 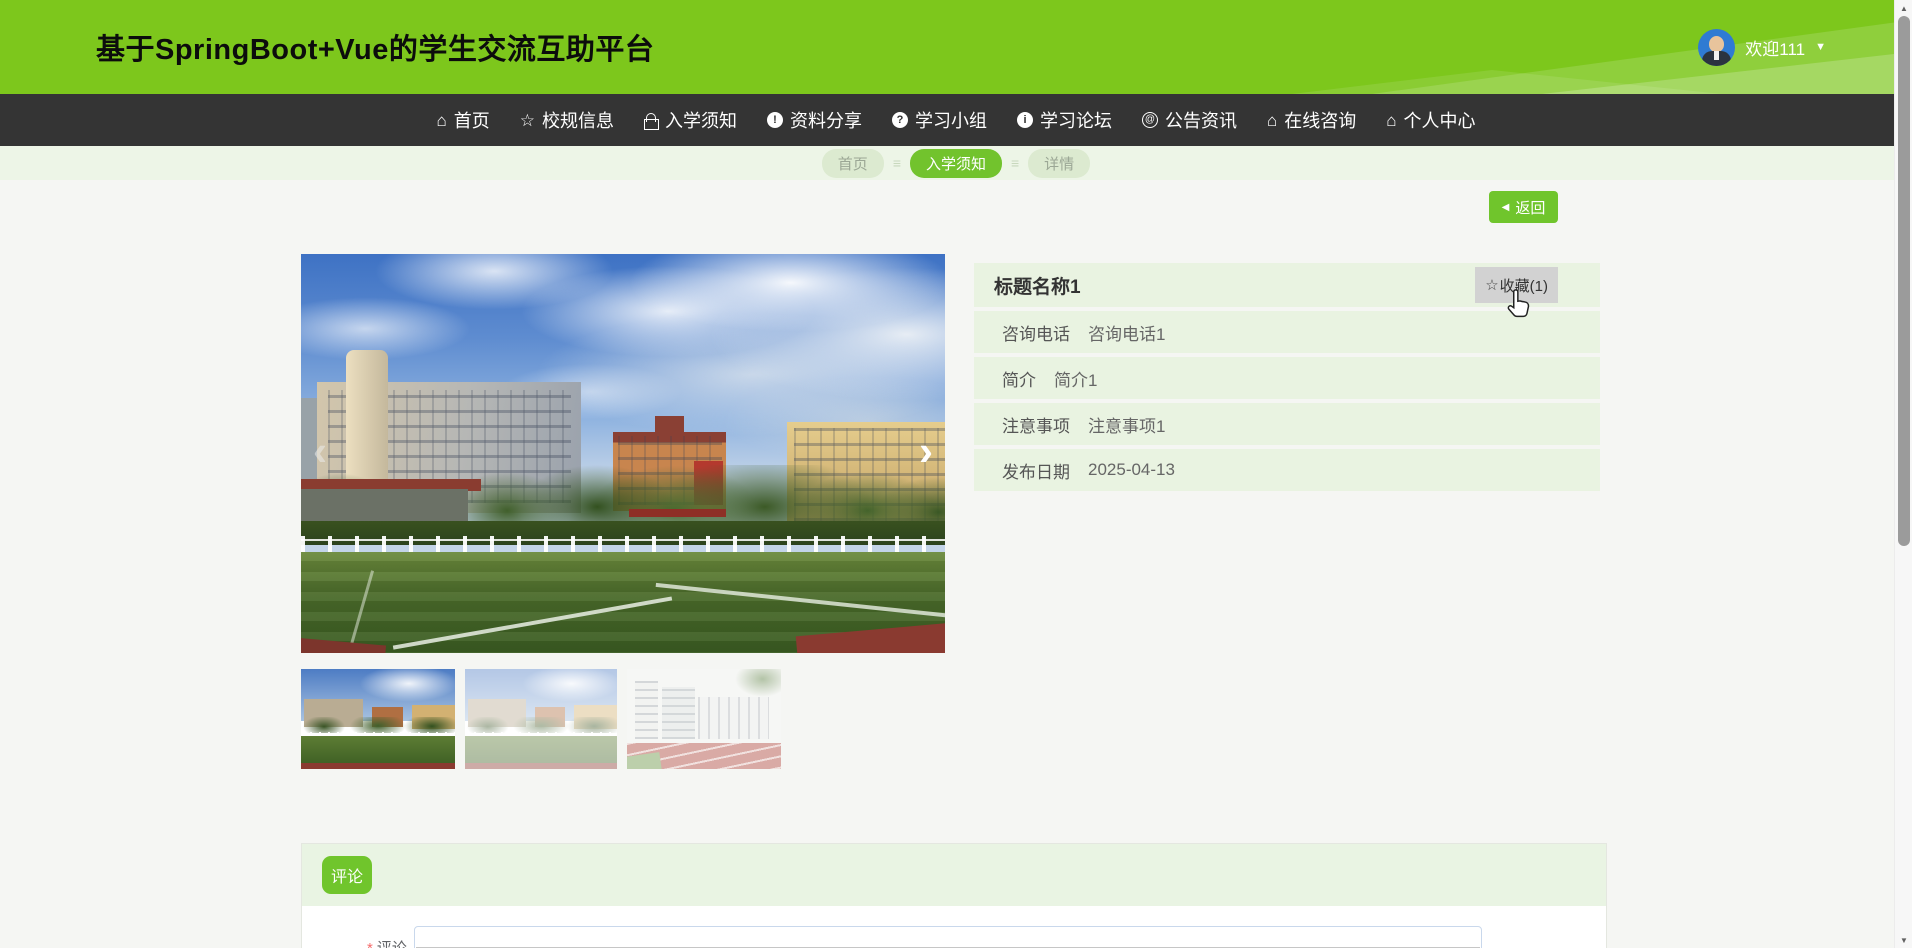 What do you see at coordinates (950, 121) in the screenshot?
I see `nav-item-label: 学习小组` at bounding box center [950, 121].